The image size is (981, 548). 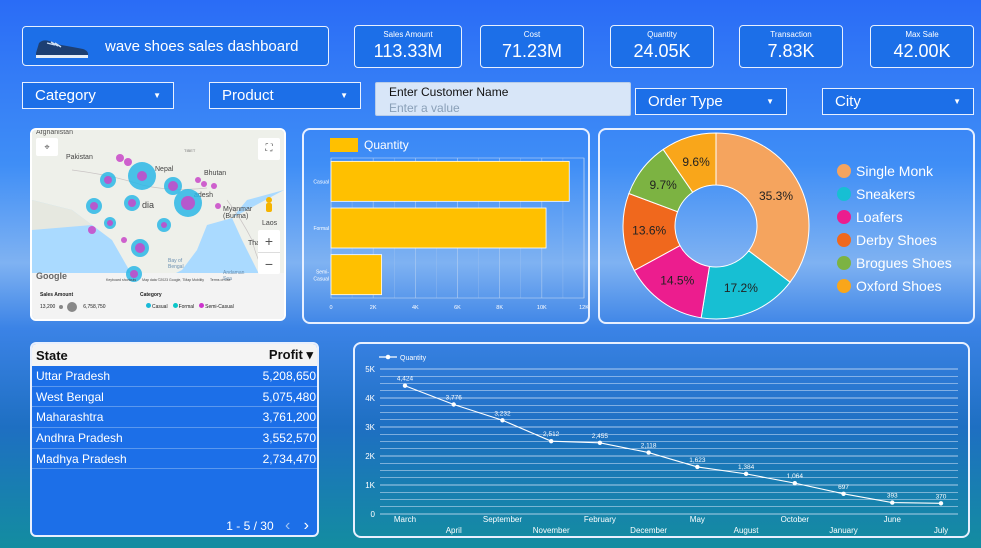 What do you see at coordinates (51, 276) in the screenshot?
I see `google-logo: Google` at bounding box center [51, 276].